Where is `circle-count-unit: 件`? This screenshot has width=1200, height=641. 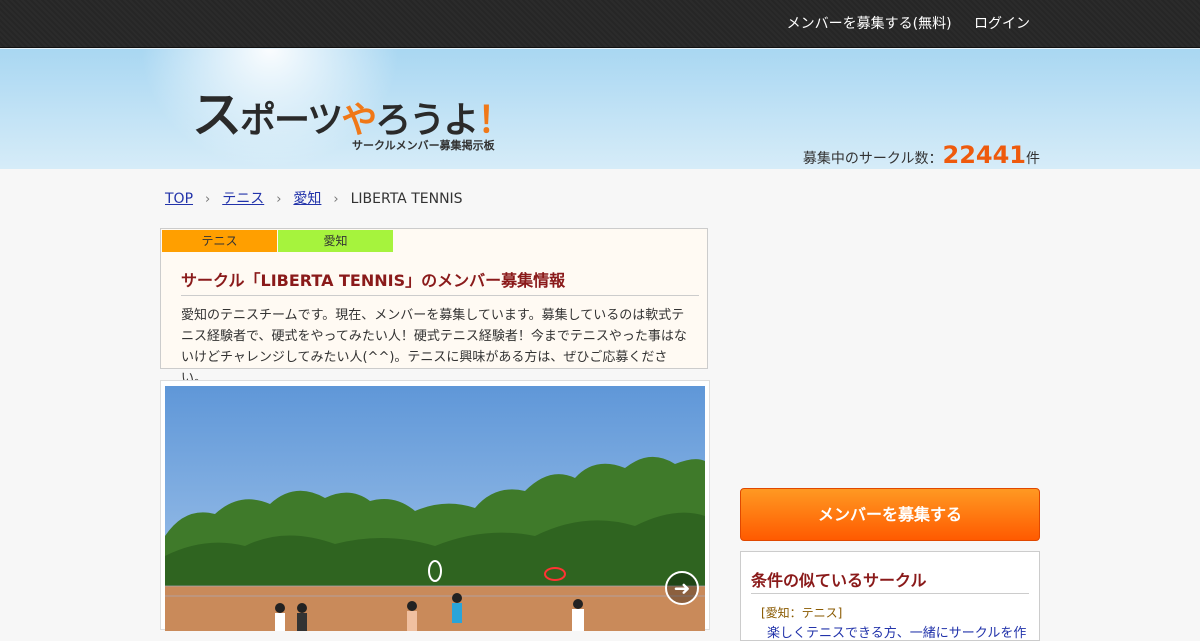
circle-count-unit: 件 is located at coordinates (1033, 159).